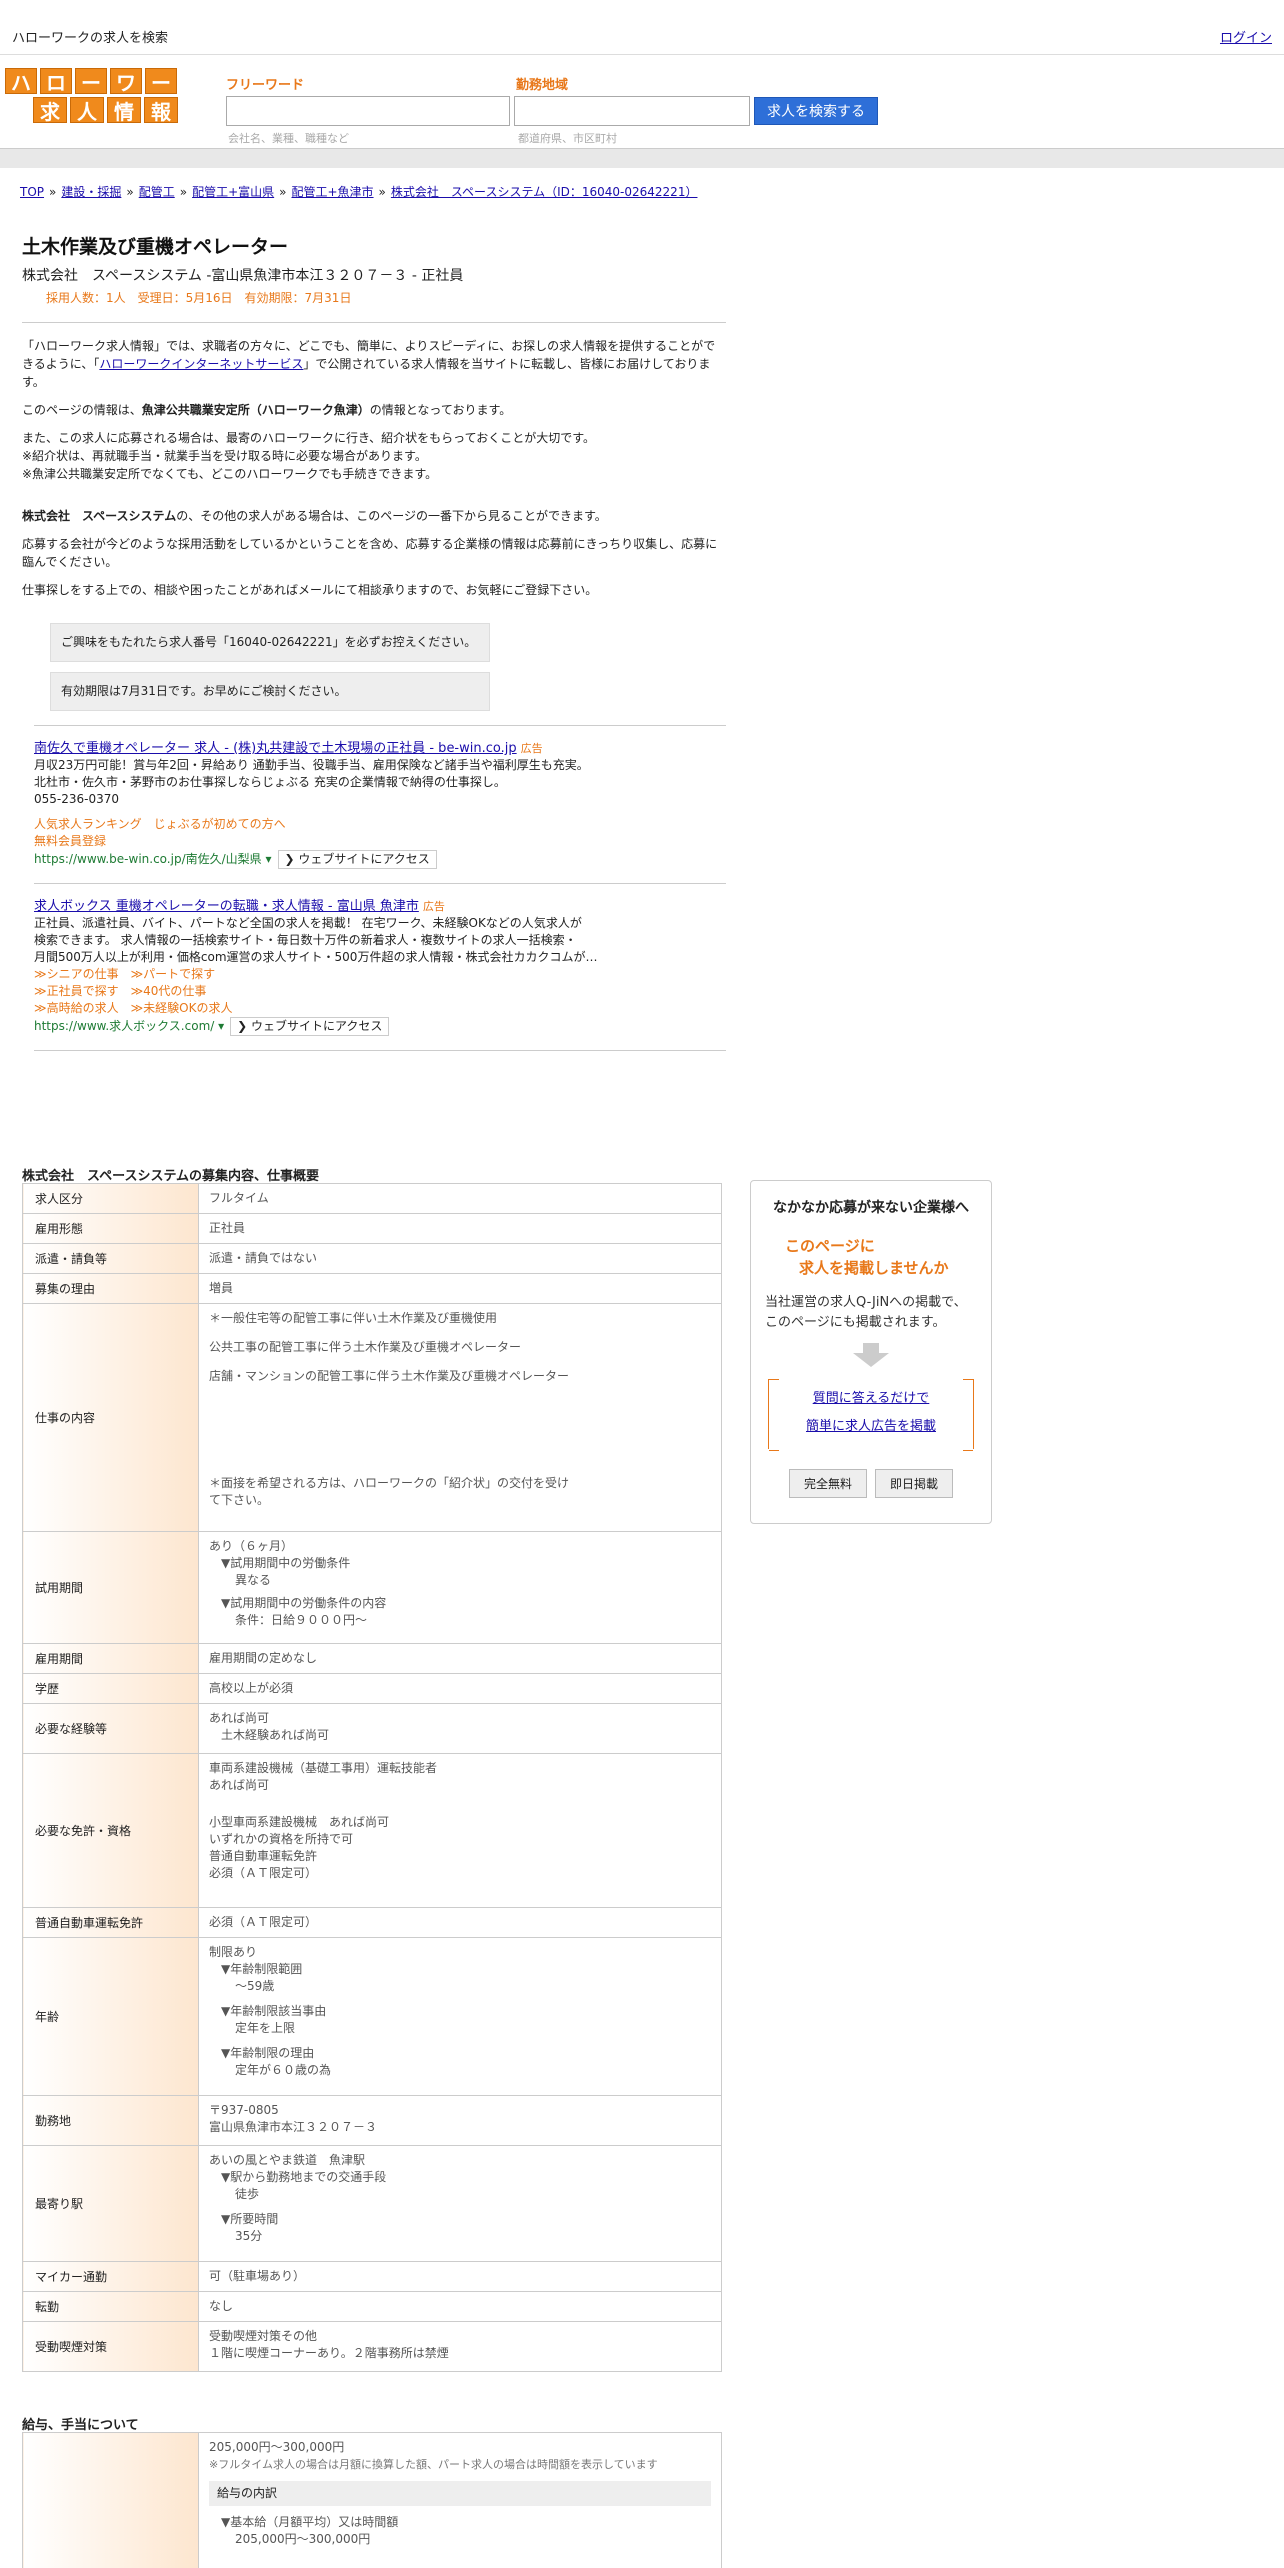 Image resolution: width=1284 pixels, height=2568 pixels. I want to click on ad-title-link: 求人ボックス 重機オペレーターの転職・求人情報 - 富山県 魚津市, so click(226, 906).